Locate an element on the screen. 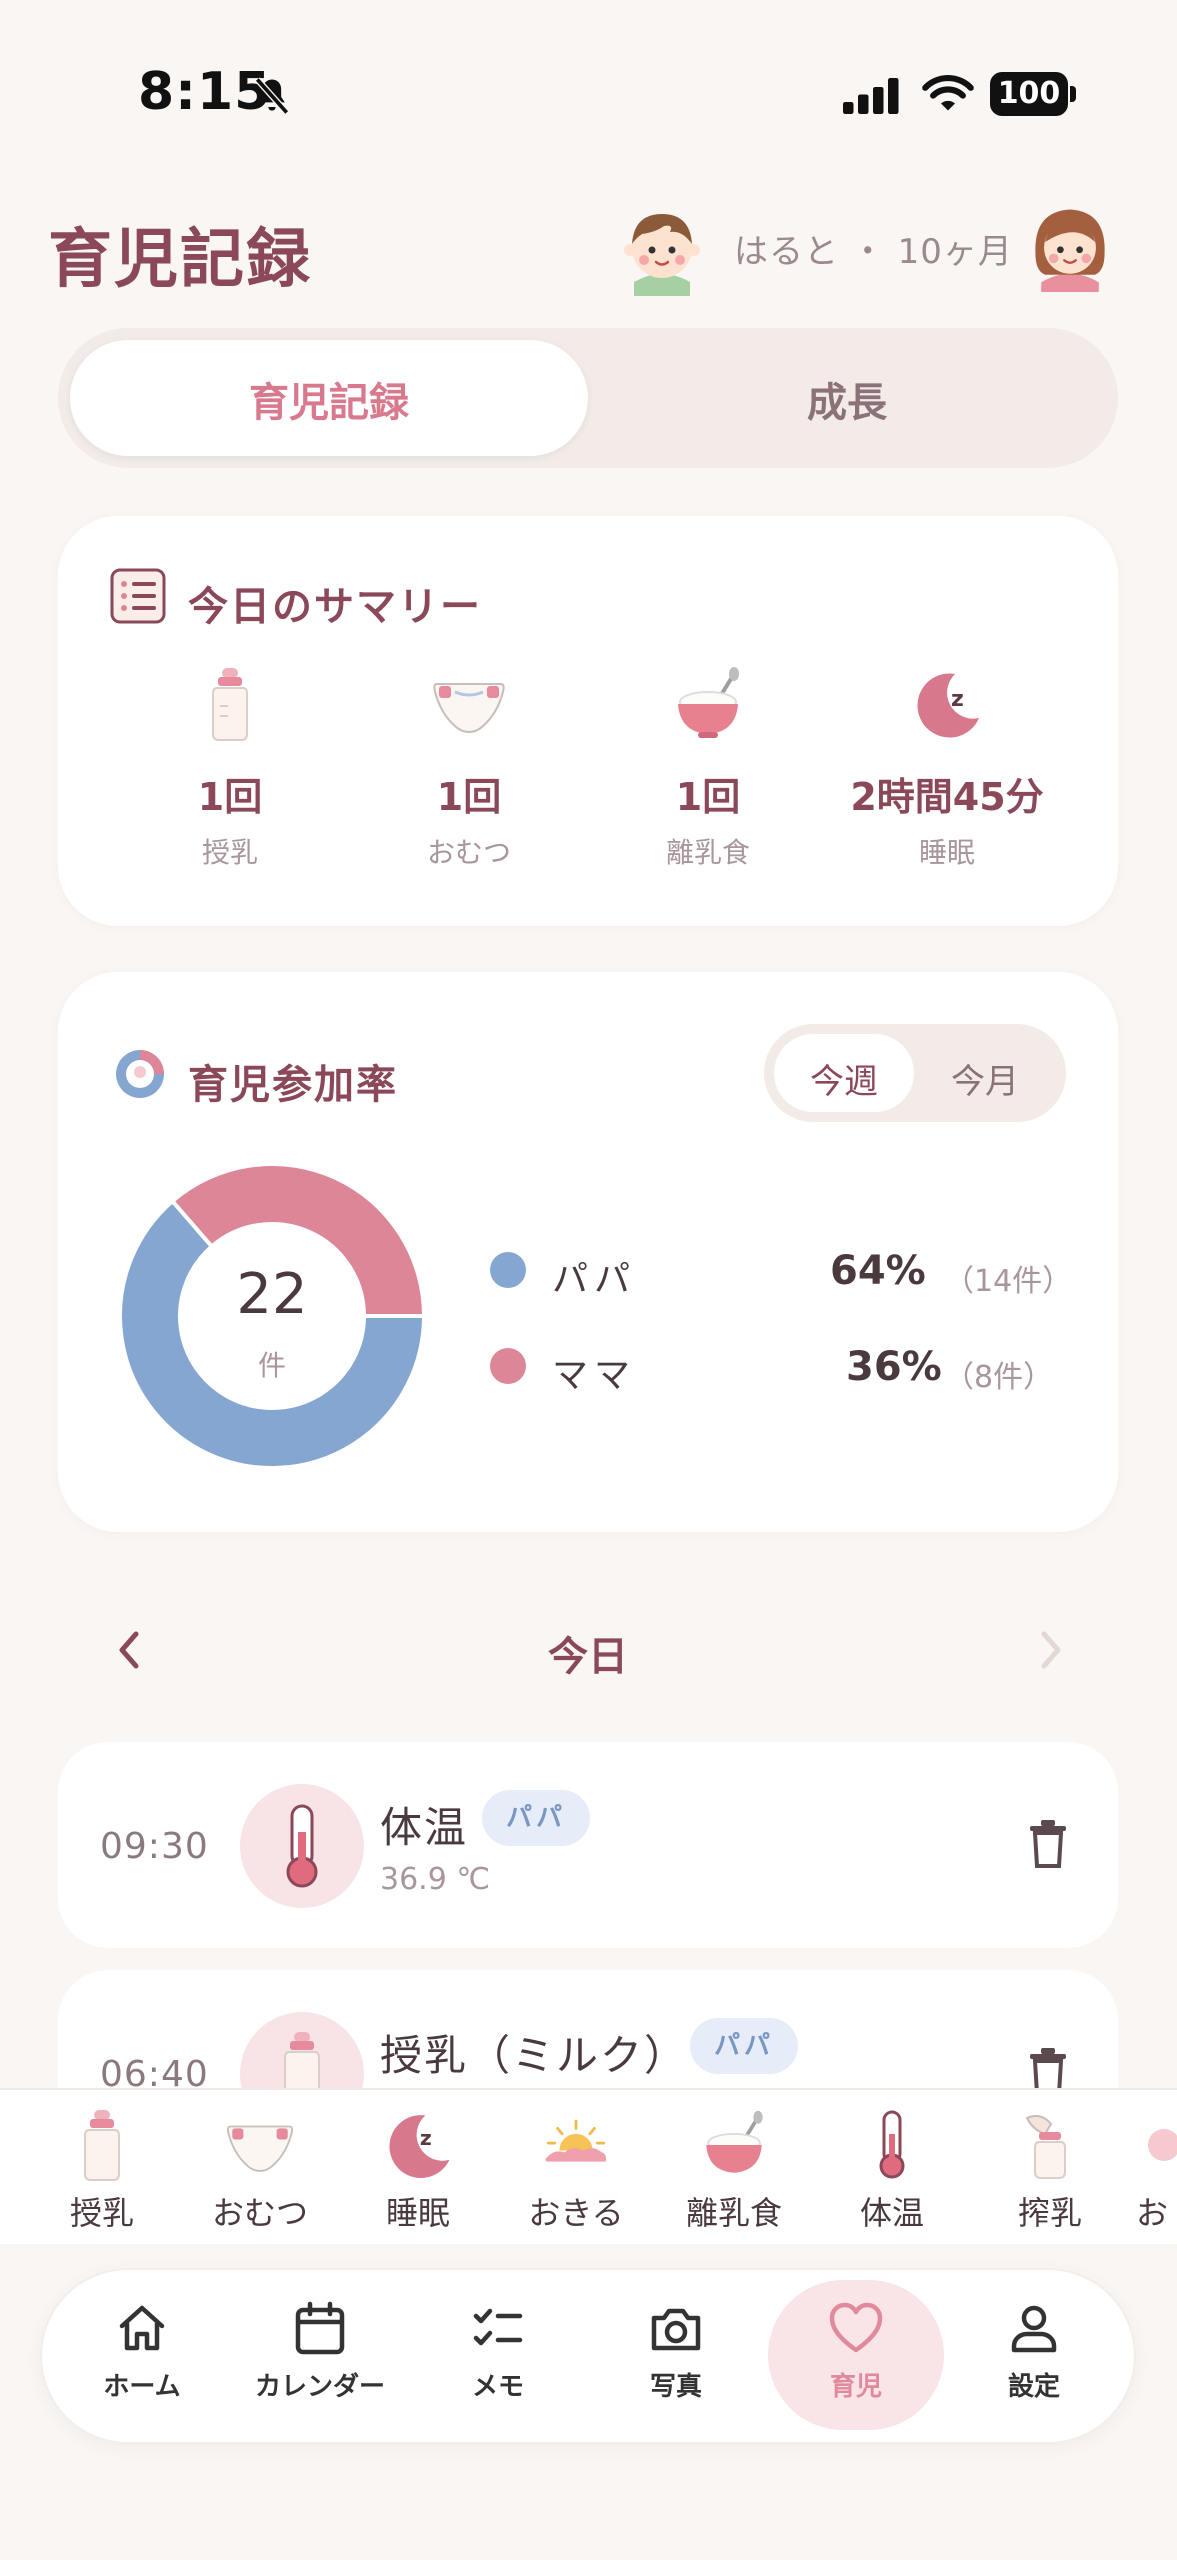  calendar-icon is located at coordinates (320, 2328).